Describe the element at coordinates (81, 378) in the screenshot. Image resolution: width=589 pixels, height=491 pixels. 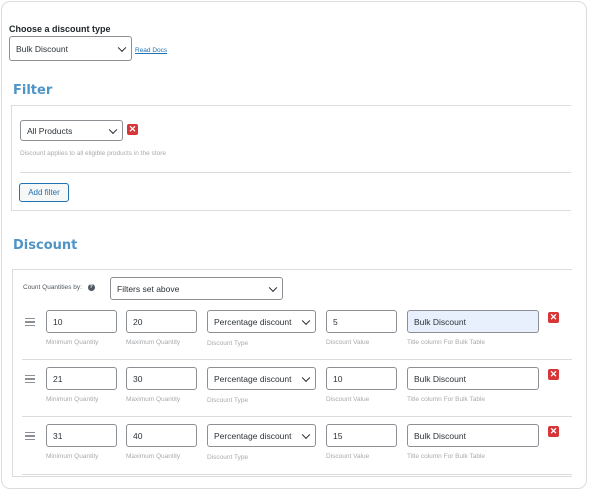
I see `minimum-quantity-input: 21` at that location.